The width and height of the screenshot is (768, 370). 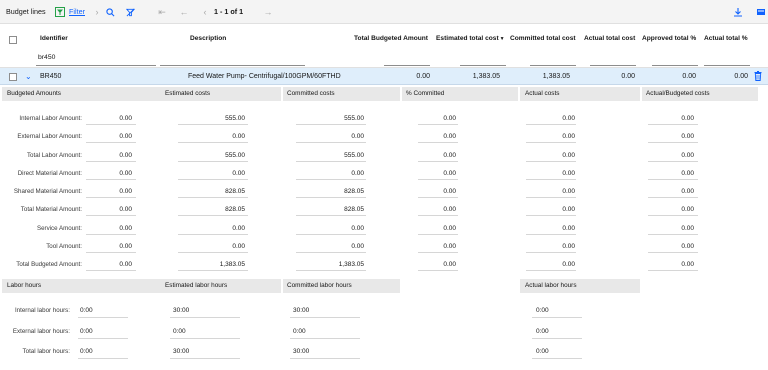 What do you see at coordinates (553, 65) in the screenshot?
I see `committed-total-filter-input` at bounding box center [553, 65].